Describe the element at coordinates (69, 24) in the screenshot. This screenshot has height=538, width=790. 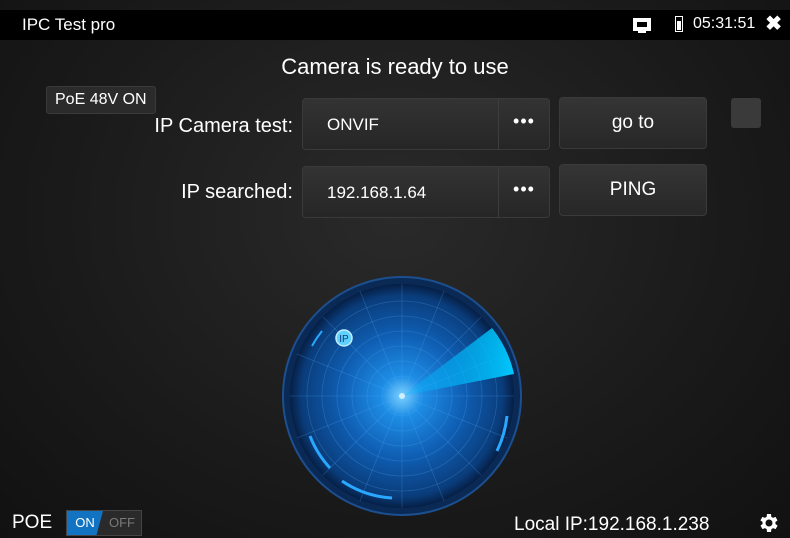
I see `app-title: IPC Test pro` at that location.